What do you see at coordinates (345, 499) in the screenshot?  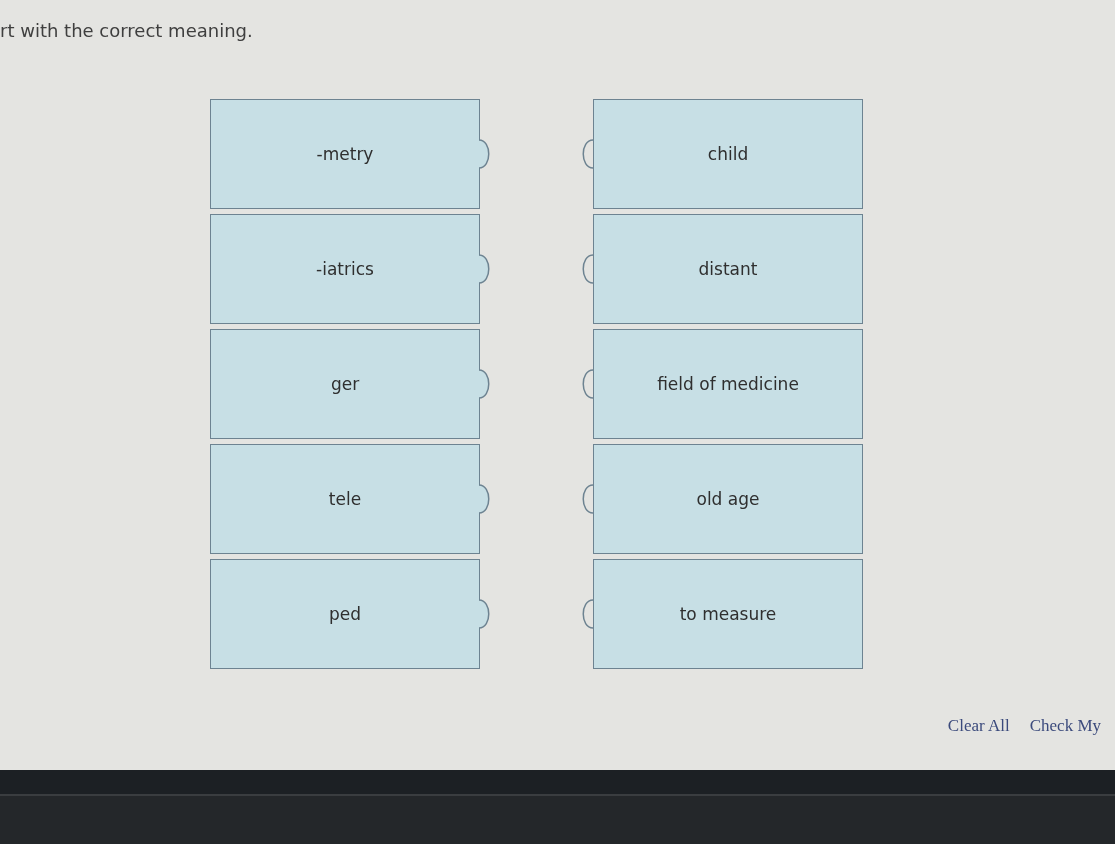 I see `word-part-tile: tele` at bounding box center [345, 499].